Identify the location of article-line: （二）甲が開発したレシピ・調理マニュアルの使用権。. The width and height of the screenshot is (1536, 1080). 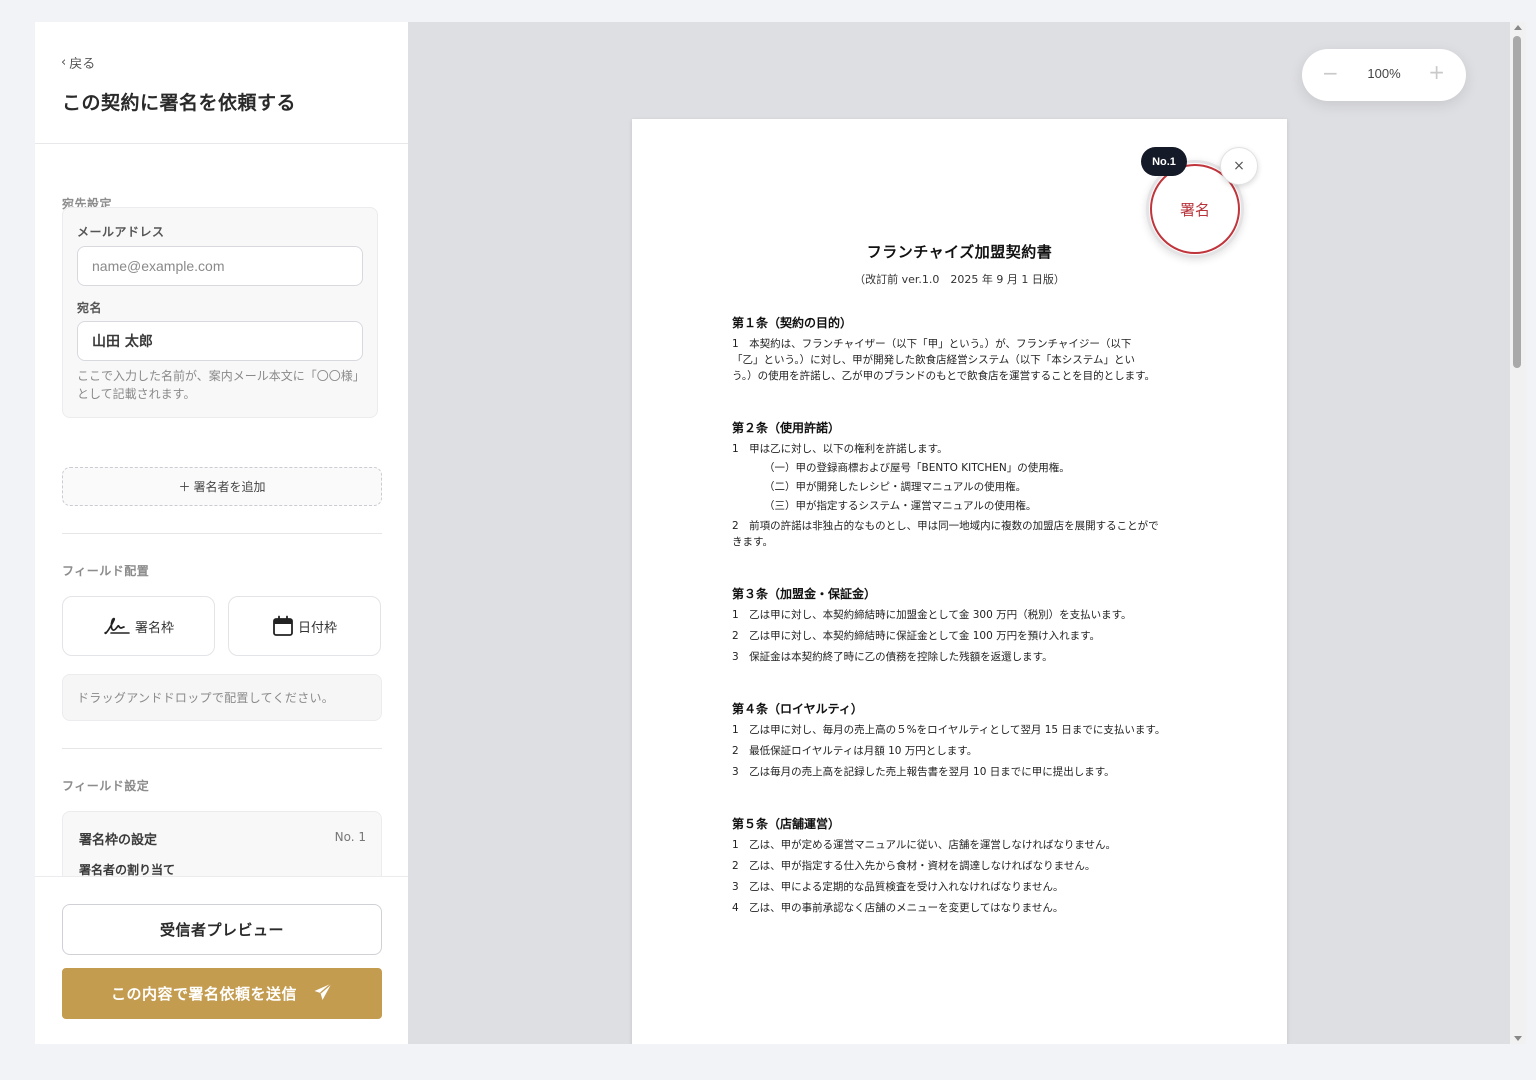
(895, 487).